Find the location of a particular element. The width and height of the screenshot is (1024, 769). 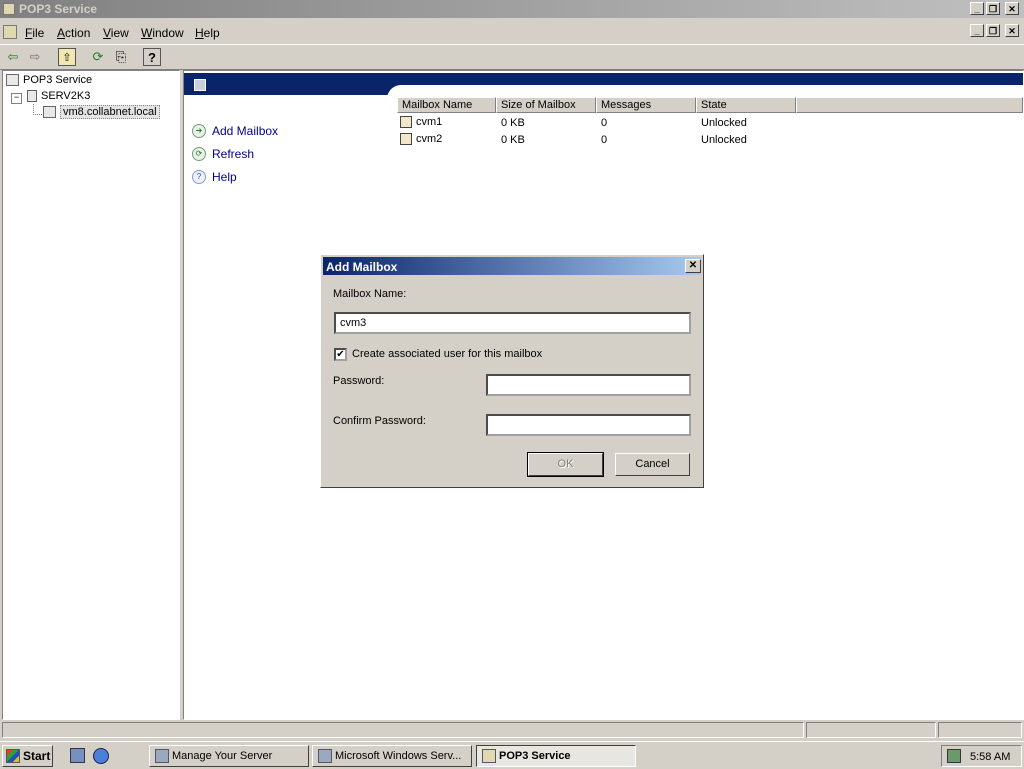

window-title-bar: POP3 Service _ ❐ ✕ is located at coordinates (512, 9).